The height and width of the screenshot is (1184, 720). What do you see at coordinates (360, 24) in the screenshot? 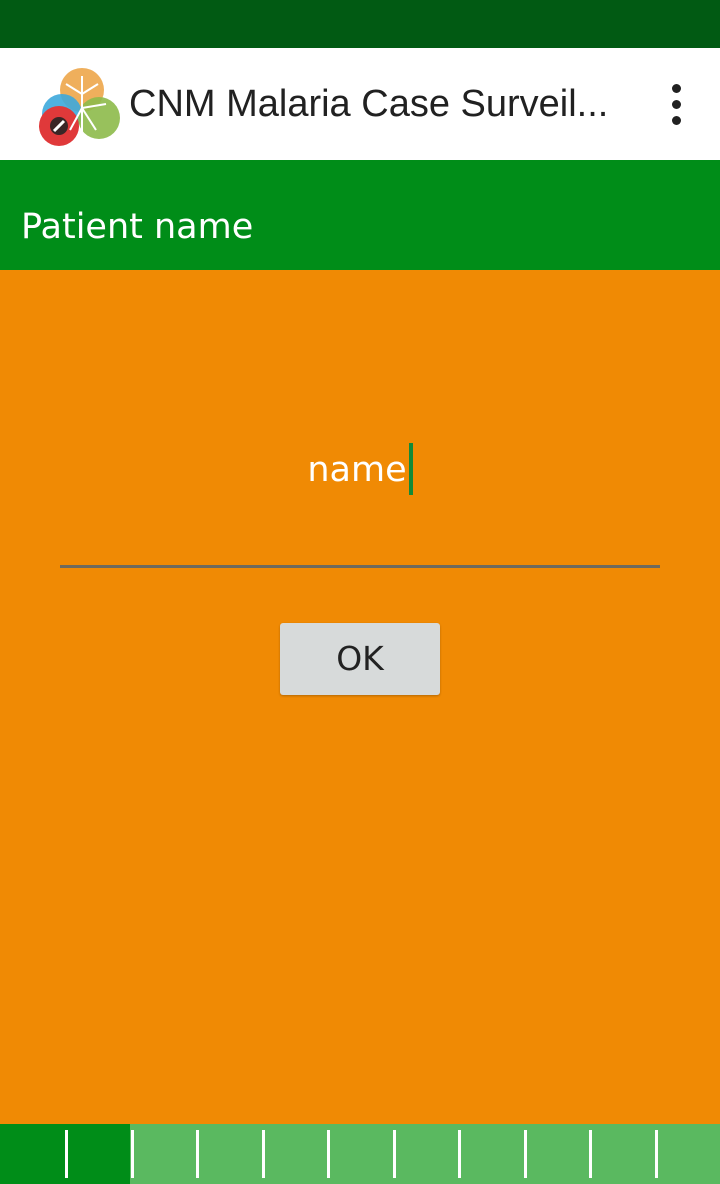
I see `status-bar` at bounding box center [360, 24].